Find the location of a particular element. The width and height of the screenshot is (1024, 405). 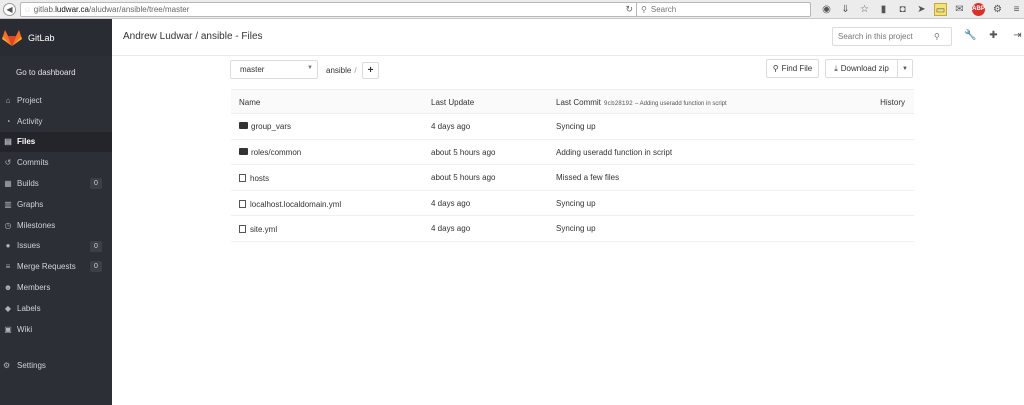

file-name-cell: localhost.localdomain.yml is located at coordinates (290, 204).